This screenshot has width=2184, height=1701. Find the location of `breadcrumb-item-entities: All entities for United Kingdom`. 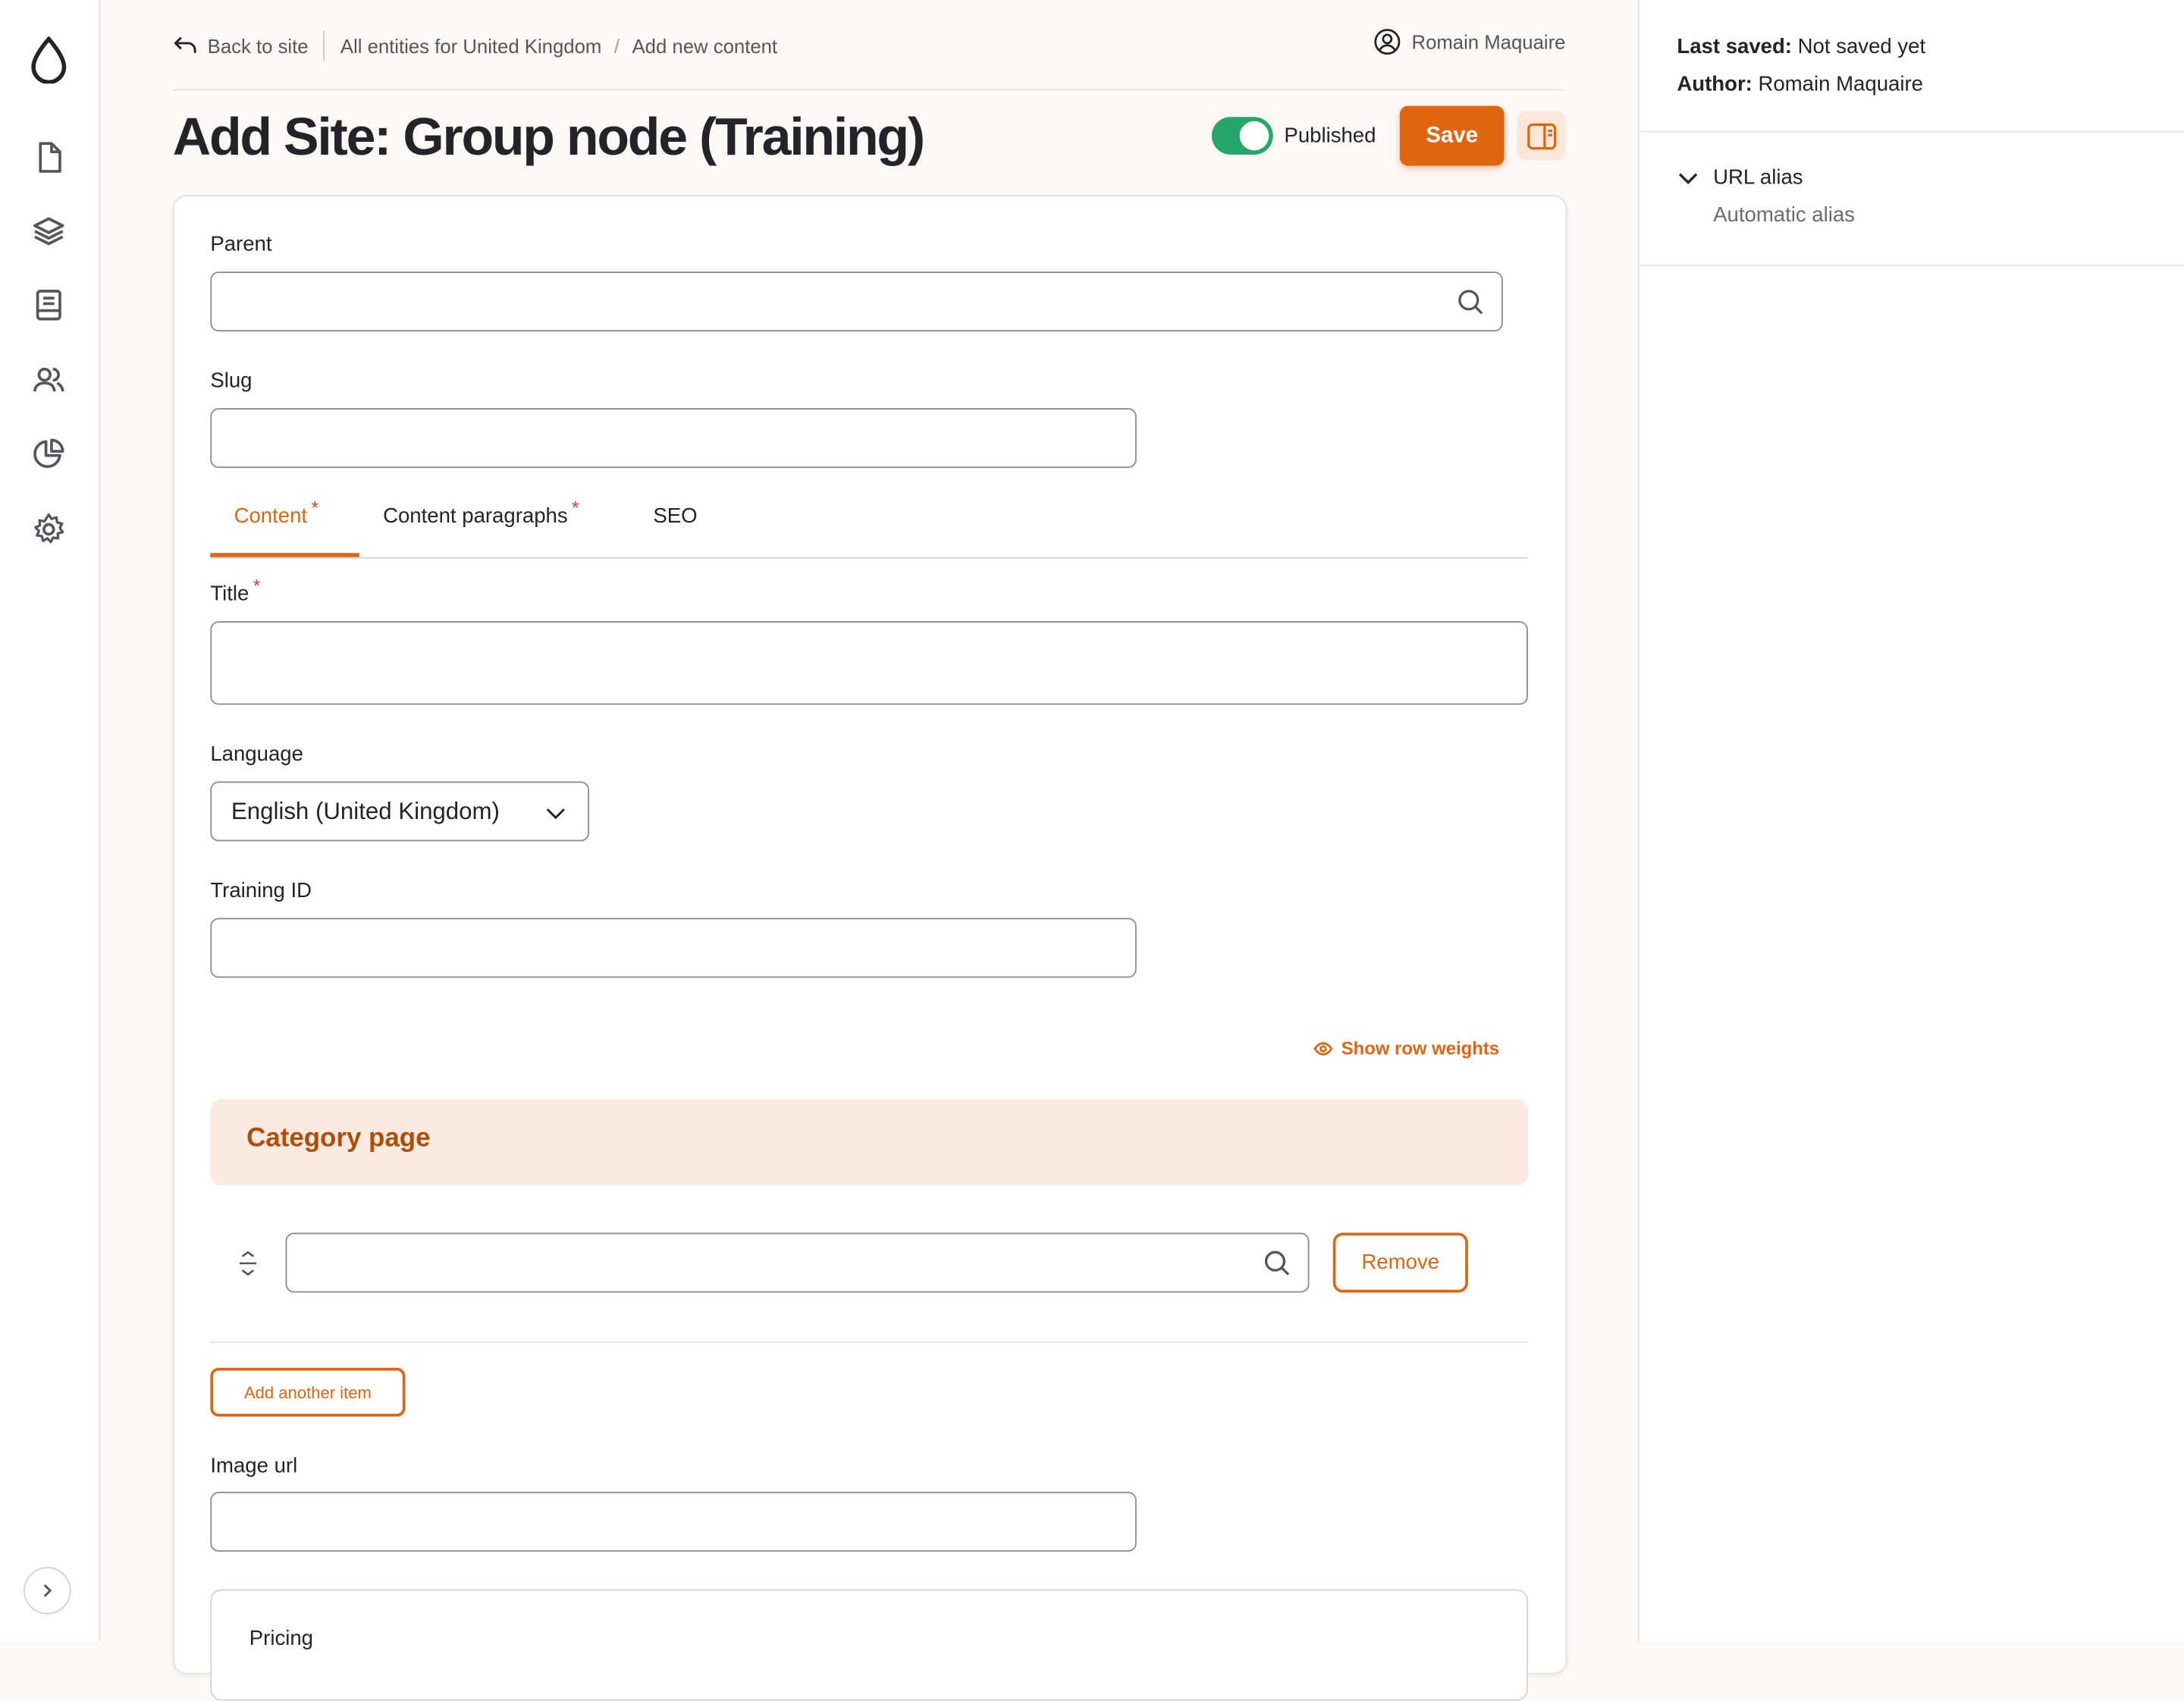

breadcrumb-item-entities: All entities for United Kingdom is located at coordinates (470, 46).